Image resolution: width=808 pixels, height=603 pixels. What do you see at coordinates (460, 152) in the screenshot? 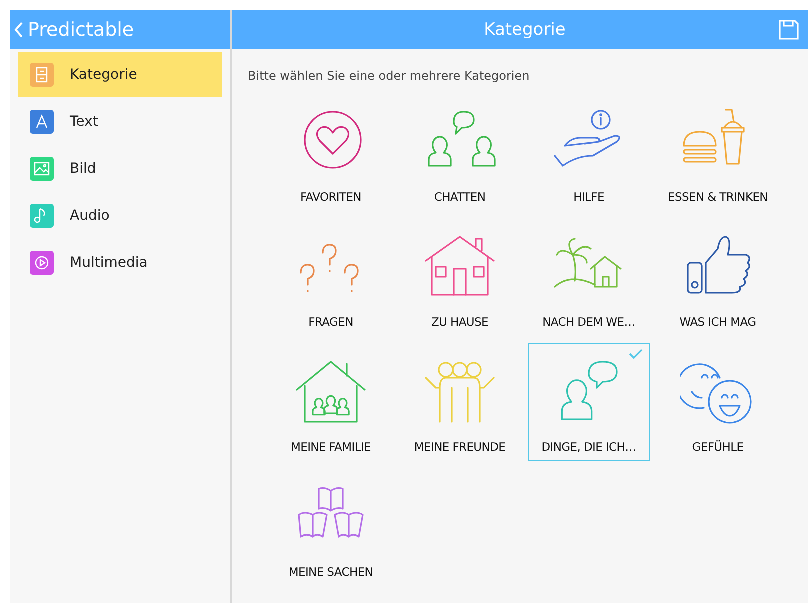
I see `category-tile: CHATTEN` at bounding box center [460, 152].